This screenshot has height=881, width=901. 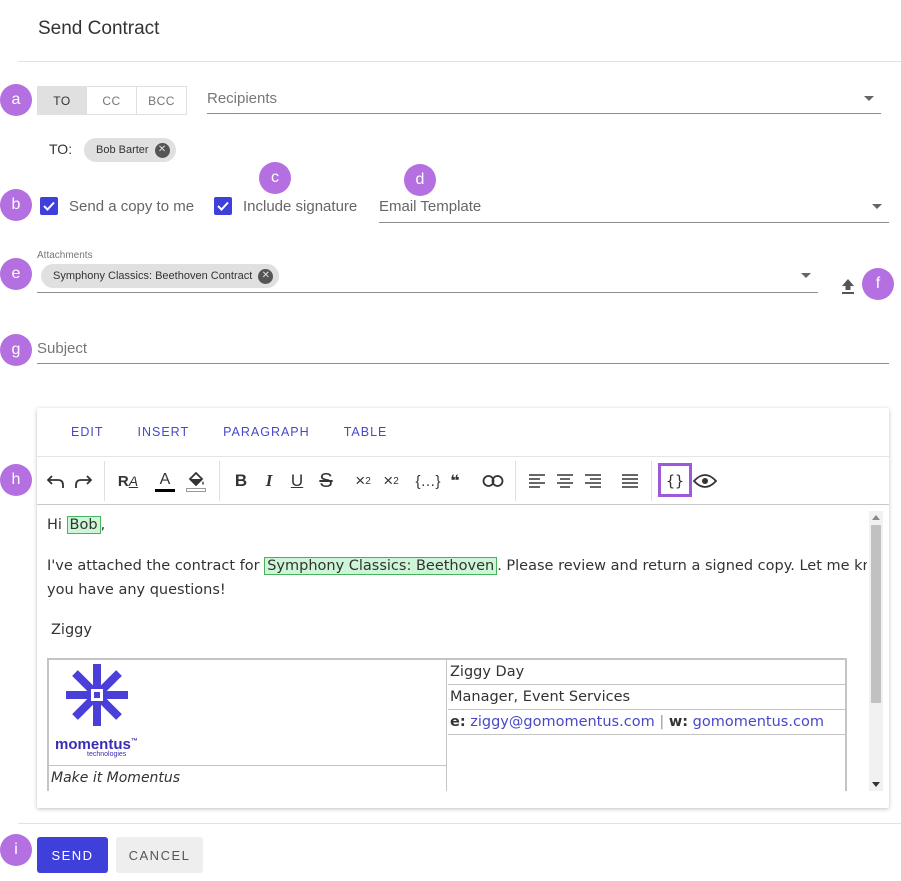 What do you see at coordinates (122, 150) in the screenshot?
I see `recipient-chip-label: Bob Barter` at bounding box center [122, 150].